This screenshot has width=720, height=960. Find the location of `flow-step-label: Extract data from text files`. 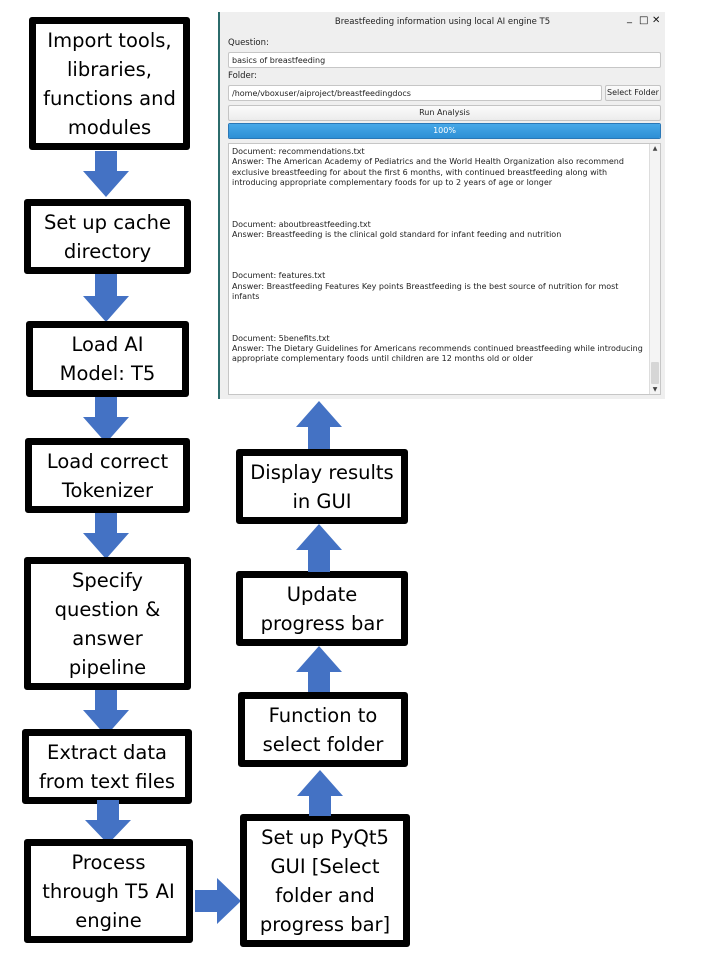

flow-step-label: Extract data from text files is located at coordinates (107, 766).